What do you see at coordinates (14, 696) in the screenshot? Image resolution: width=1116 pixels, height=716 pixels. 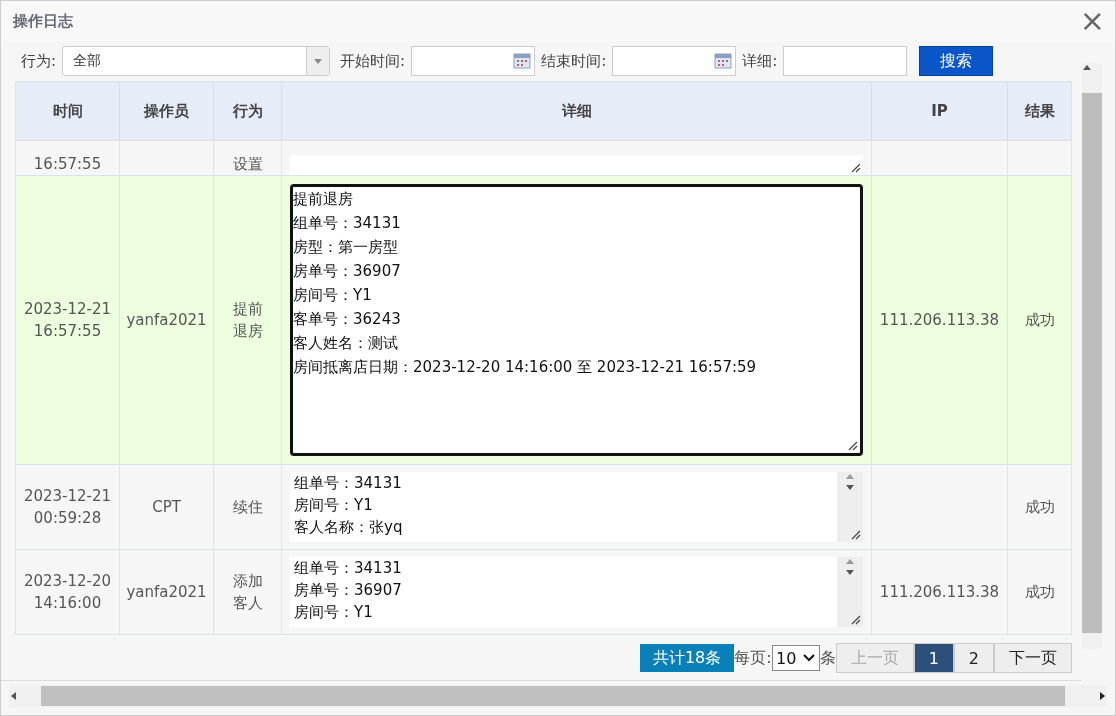 I see `scroll-left-icon` at bounding box center [14, 696].